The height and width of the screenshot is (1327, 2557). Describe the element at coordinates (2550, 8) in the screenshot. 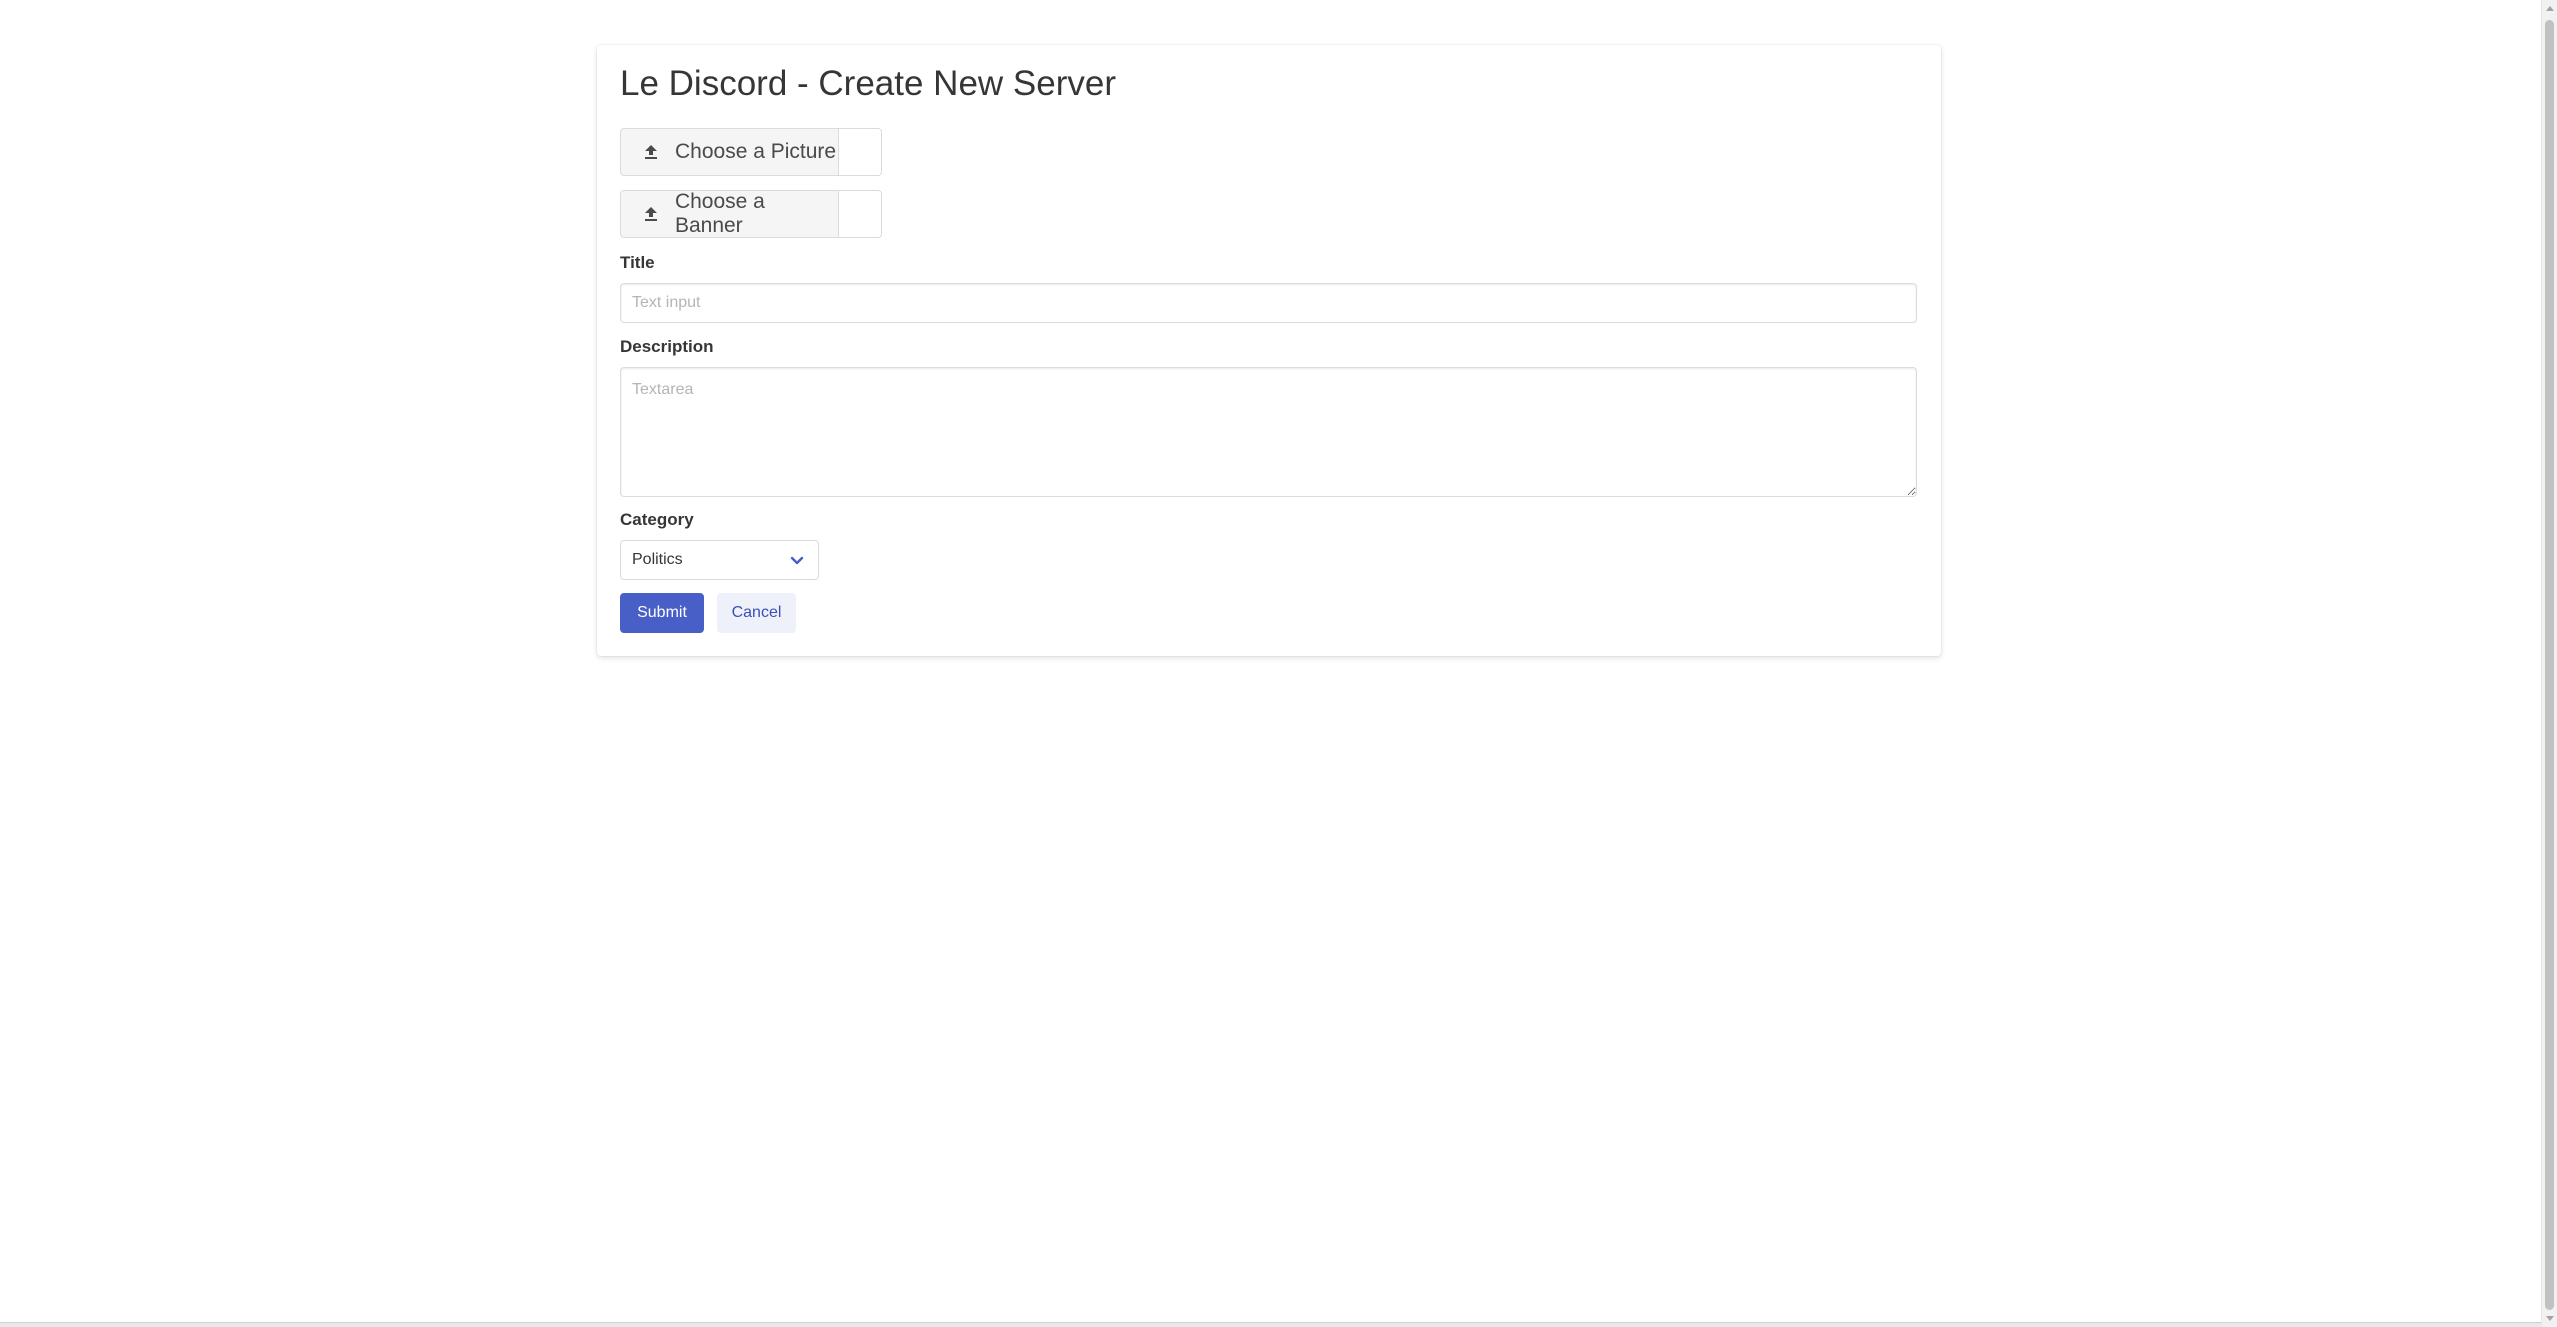

I see `scroll-up-arrow-icon` at that location.